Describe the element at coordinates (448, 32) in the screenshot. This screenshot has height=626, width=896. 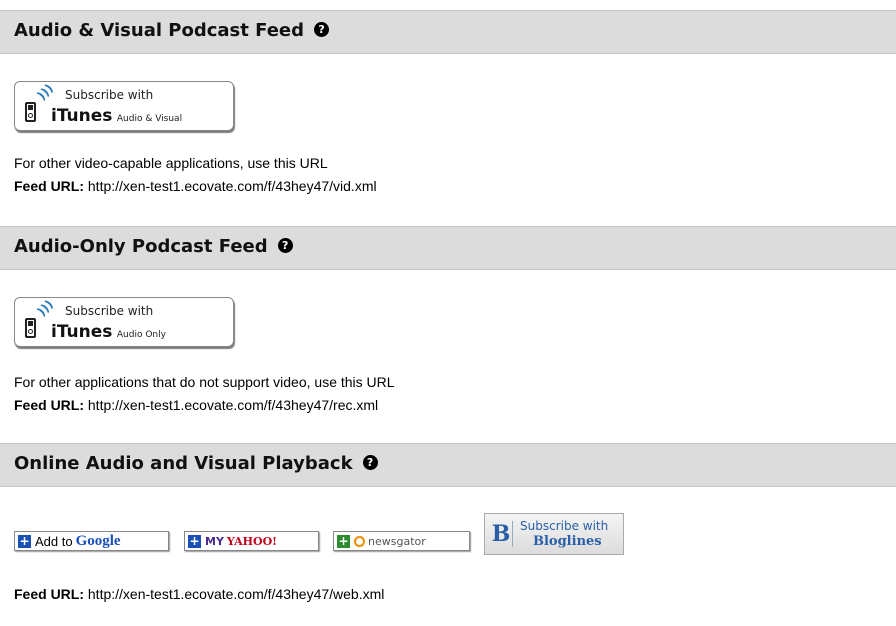
I see `section-header-audio-visual: Audio & Visual Podcast Feed?` at that location.